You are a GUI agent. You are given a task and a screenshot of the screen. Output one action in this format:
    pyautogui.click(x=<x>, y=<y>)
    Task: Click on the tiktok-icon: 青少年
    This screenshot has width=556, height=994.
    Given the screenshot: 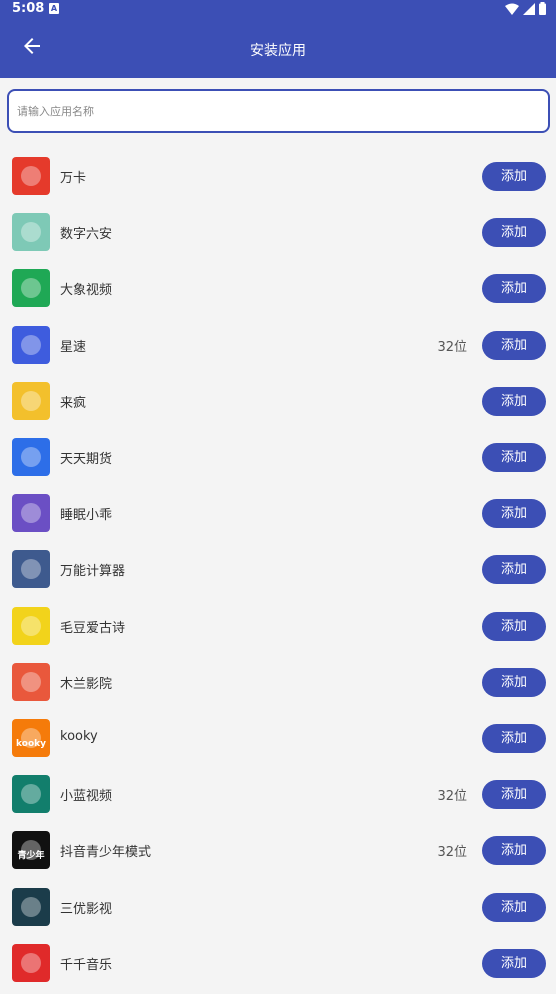 What is the action you would take?
    pyautogui.click(x=31, y=850)
    